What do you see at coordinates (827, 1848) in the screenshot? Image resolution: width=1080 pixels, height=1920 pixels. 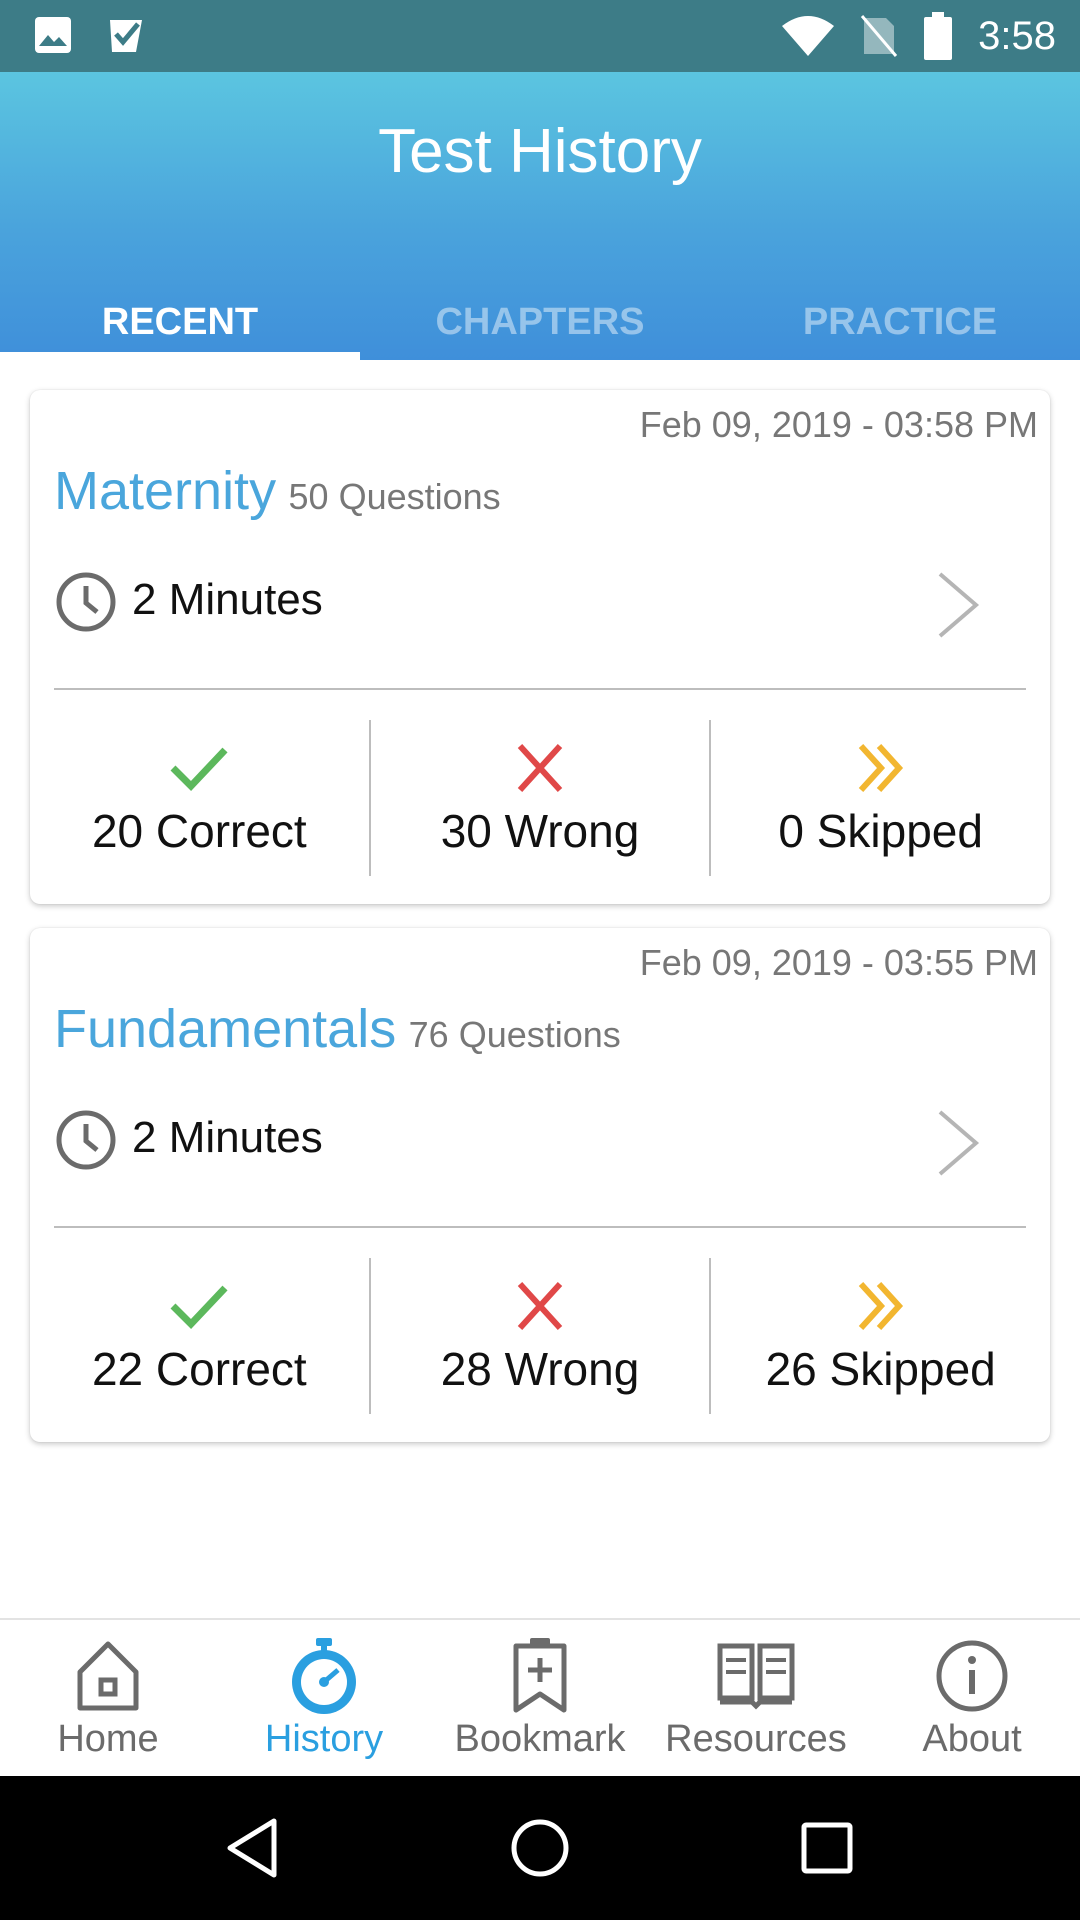 I see `recents-icon` at bounding box center [827, 1848].